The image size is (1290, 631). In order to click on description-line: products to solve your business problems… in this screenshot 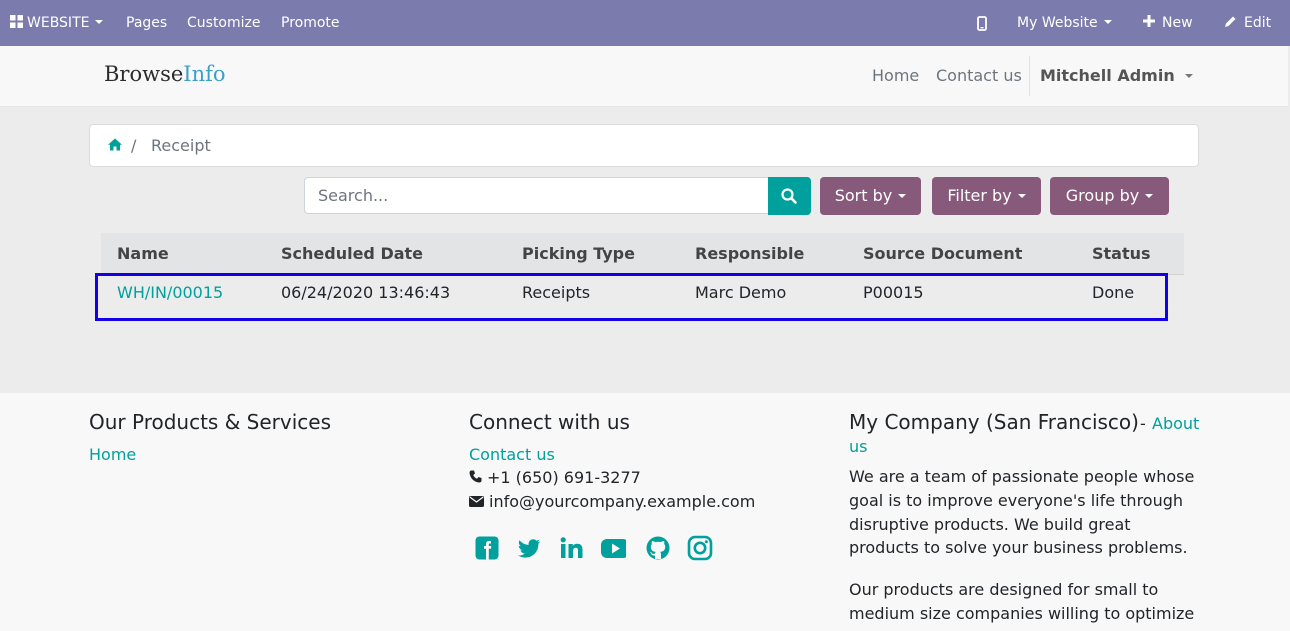, I will do `click(1018, 548)`.